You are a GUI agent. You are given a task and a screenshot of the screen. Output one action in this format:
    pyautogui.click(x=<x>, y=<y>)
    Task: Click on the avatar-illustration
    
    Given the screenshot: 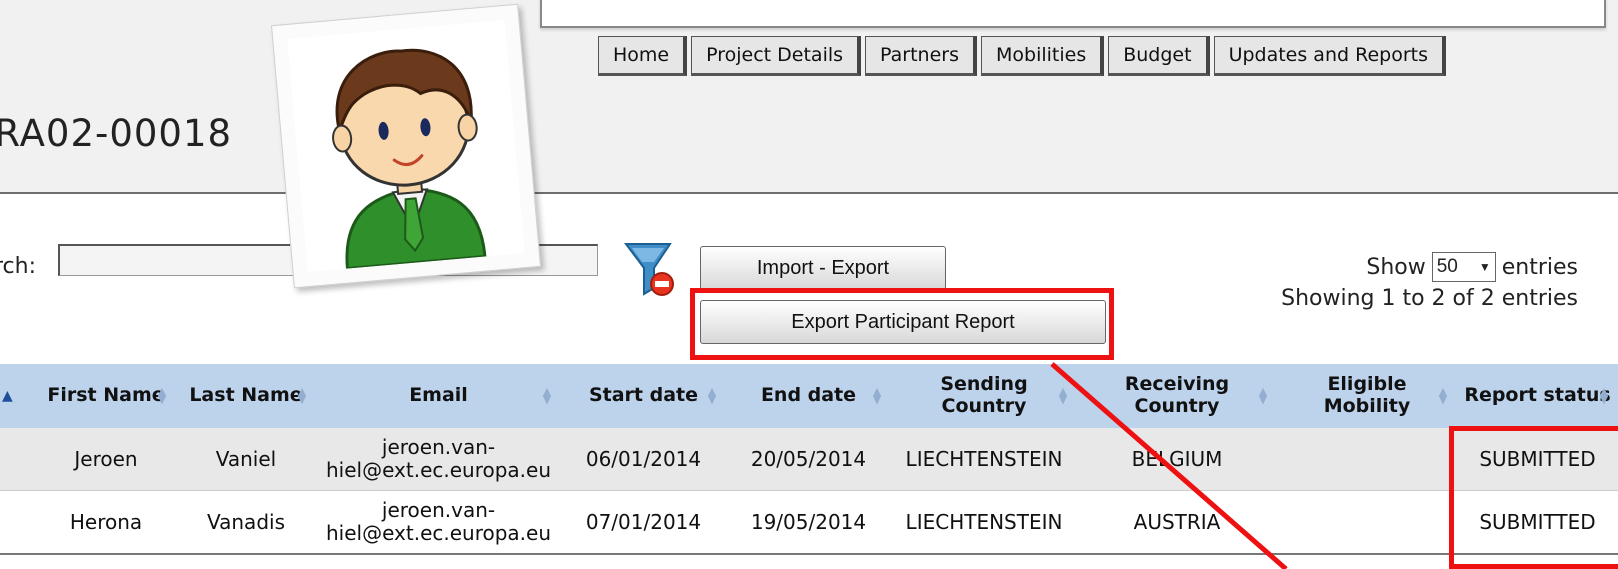 What is the action you would take?
    pyautogui.click(x=406, y=146)
    